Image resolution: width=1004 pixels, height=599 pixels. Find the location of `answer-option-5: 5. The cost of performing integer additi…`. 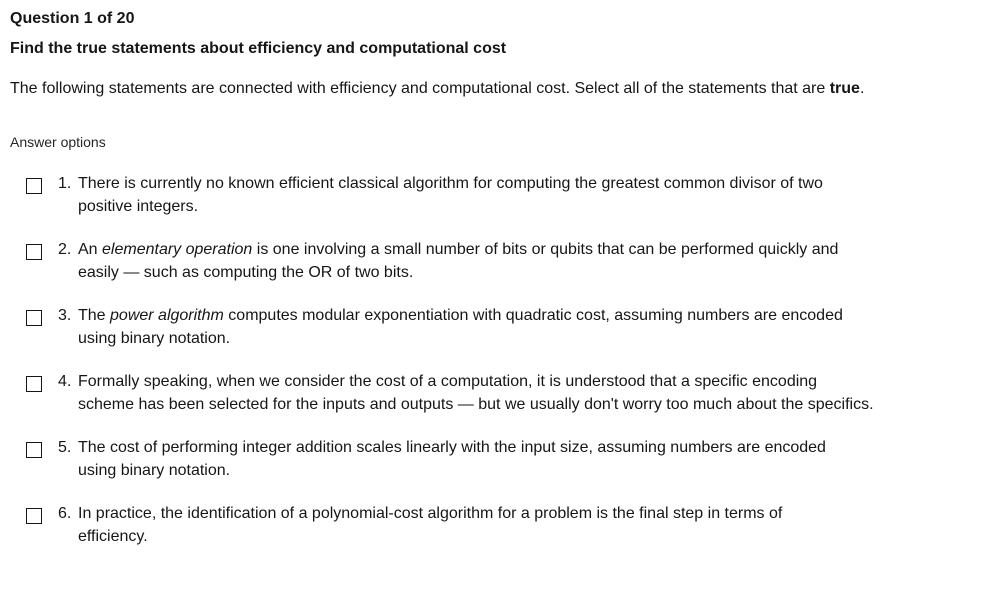

answer-option-5: 5. The cost of performing integer additi… is located at coordinates (511, 462).